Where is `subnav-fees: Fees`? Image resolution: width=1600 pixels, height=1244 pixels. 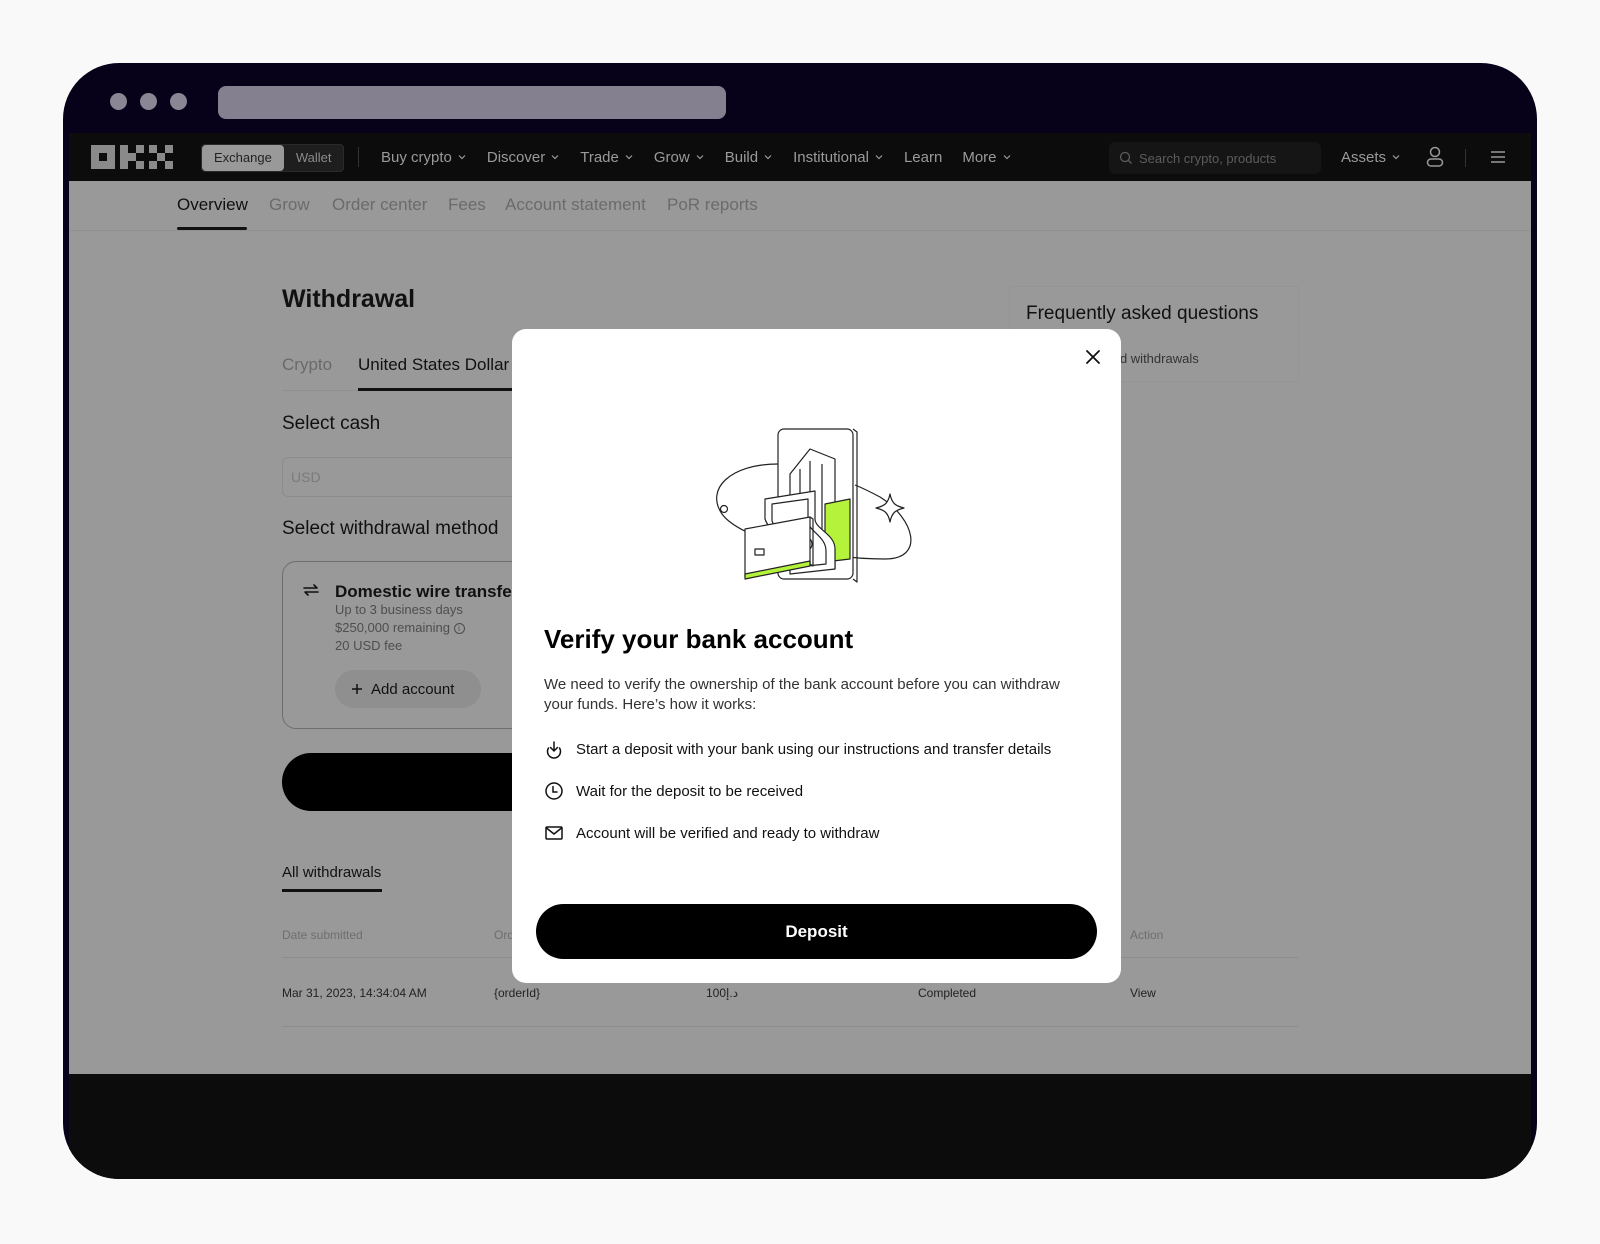
subnav-fees: Fees is located at coordinates (467, 205).